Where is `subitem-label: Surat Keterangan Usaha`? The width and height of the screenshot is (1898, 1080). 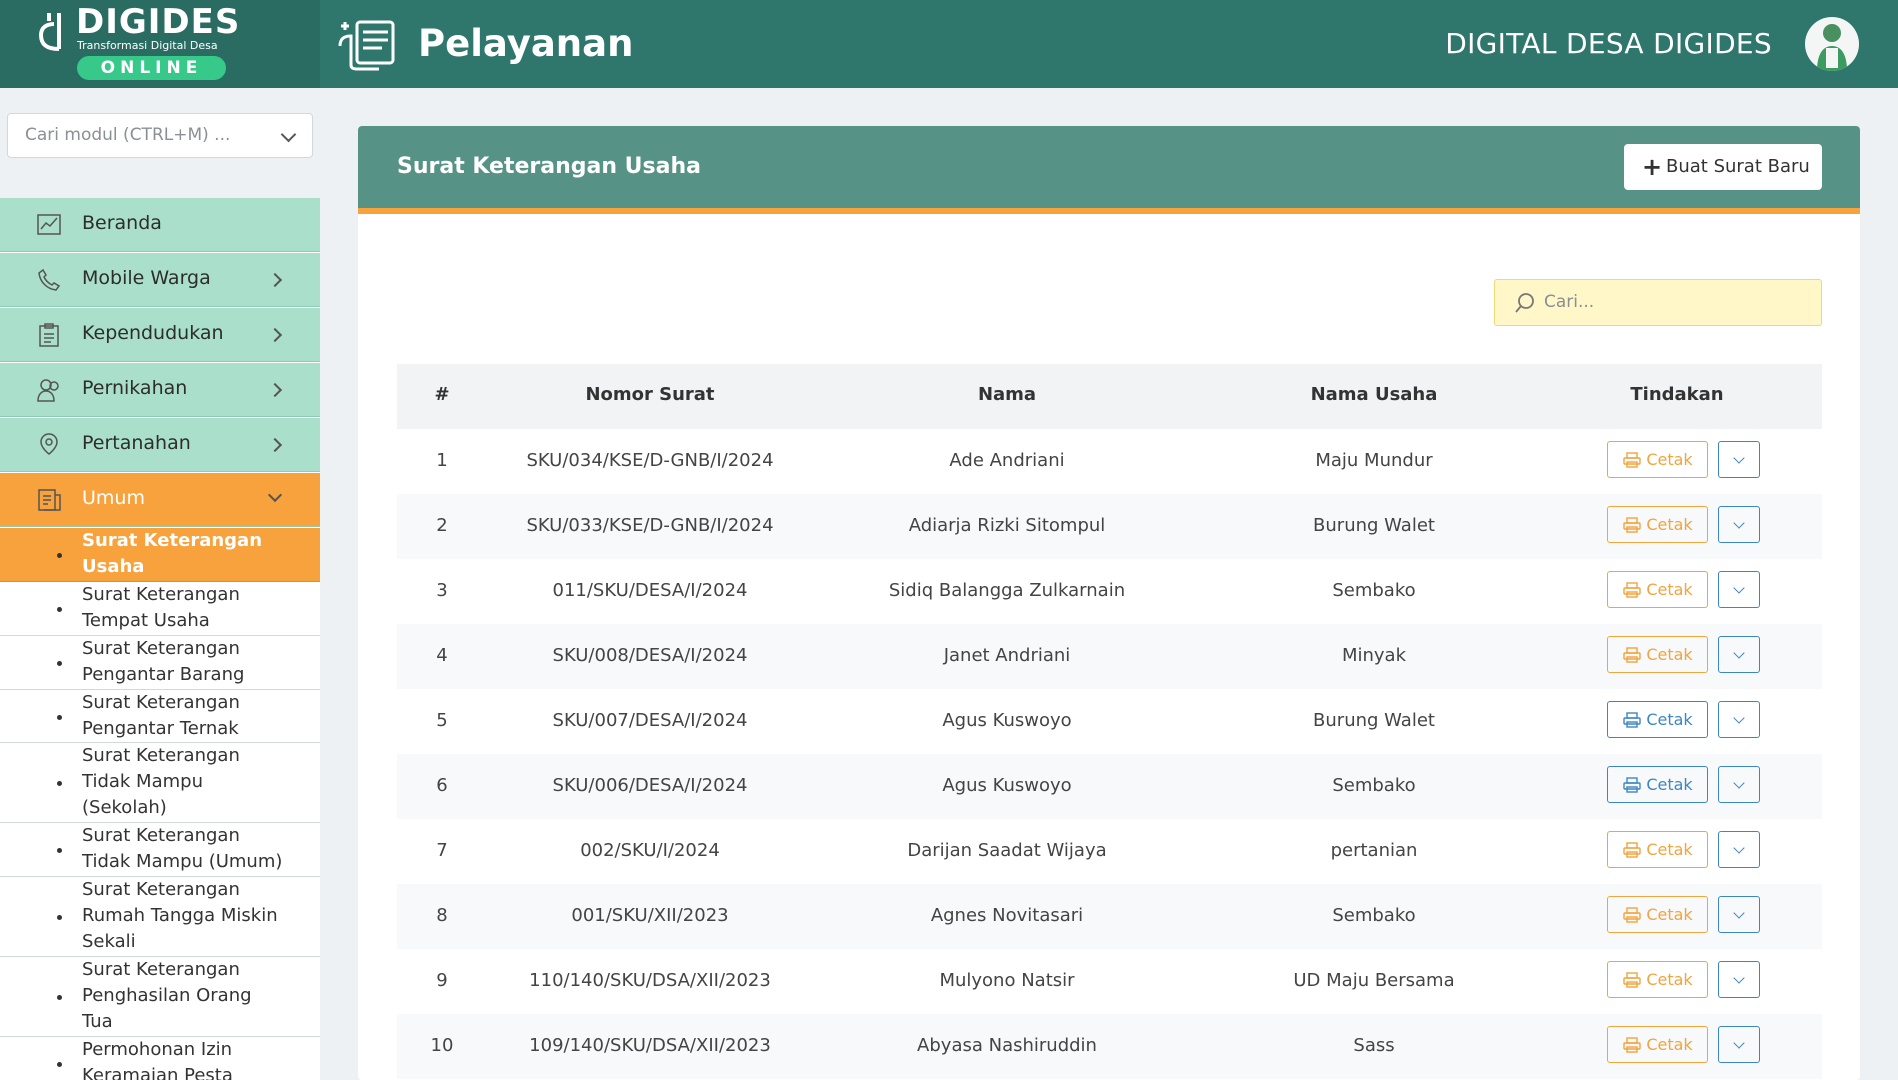
subitem-label: Surat Keterangan Usaha is located at coordinates (172, 553).